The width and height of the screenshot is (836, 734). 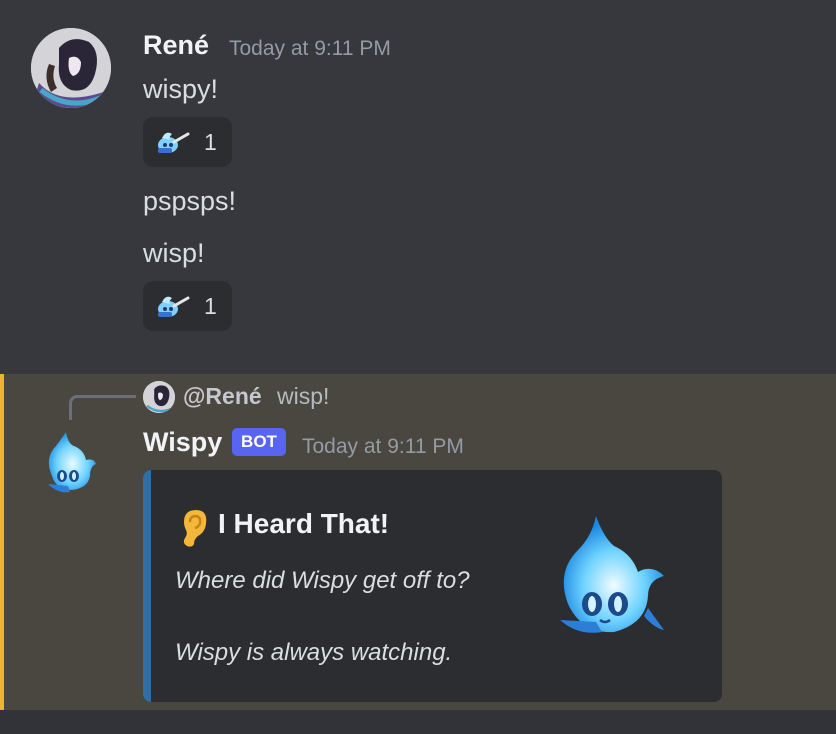 What do you see at coordinates (610, 577) in the screenshot?
I see `embed-thumbnail-image` at bounding box center [610, 577].